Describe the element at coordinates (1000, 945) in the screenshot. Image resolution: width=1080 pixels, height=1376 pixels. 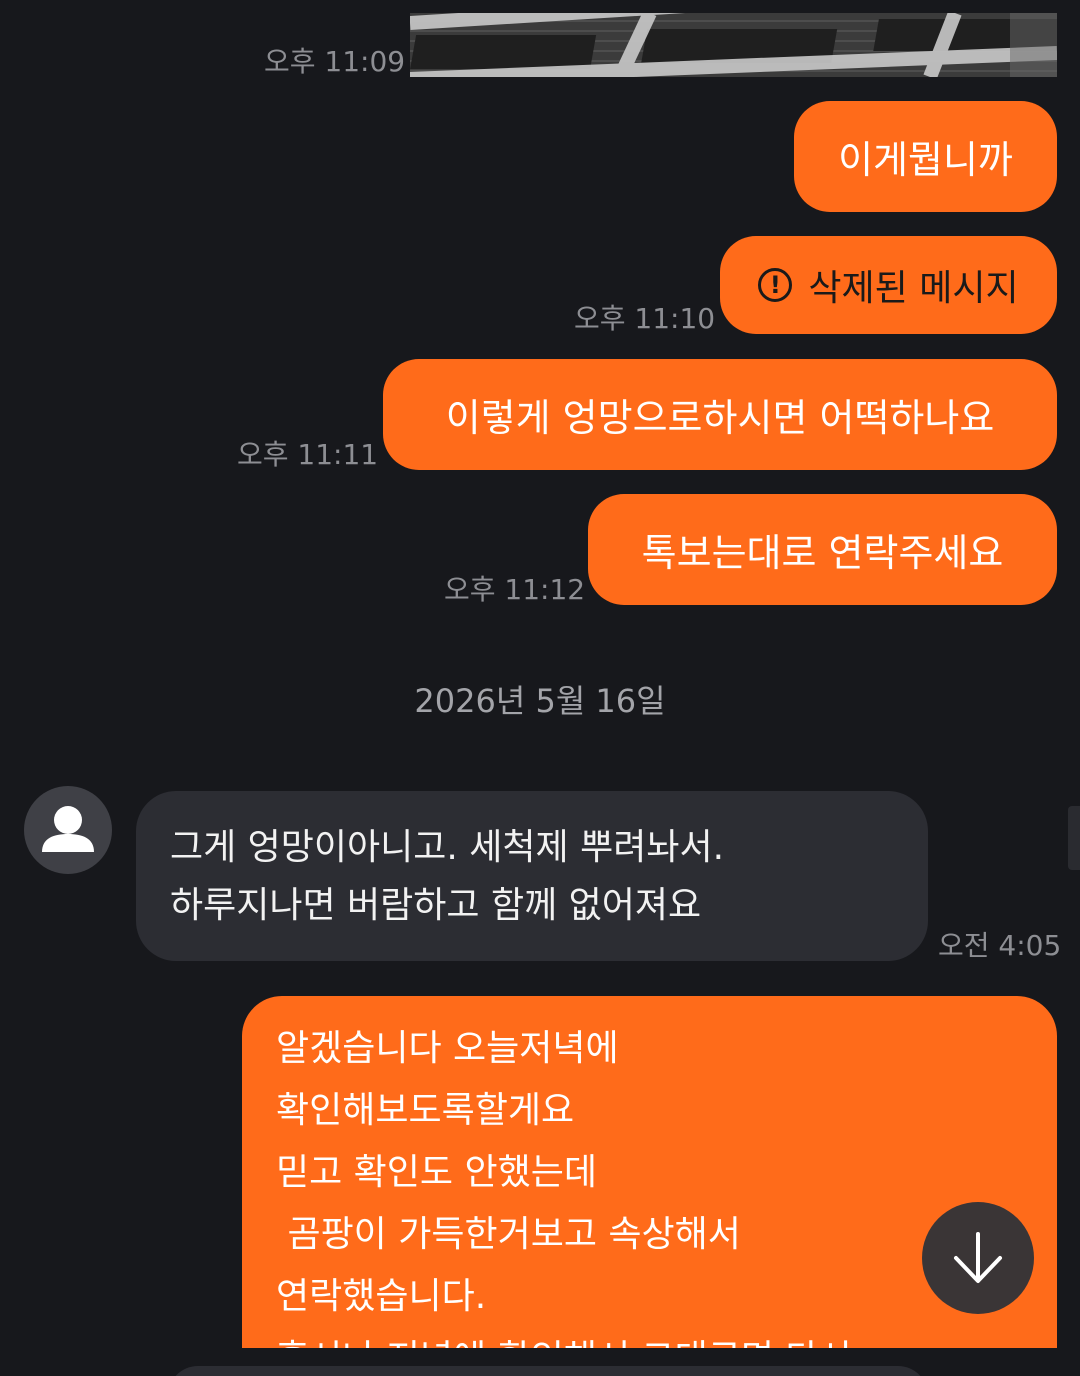
I see `message-timestamp: 오전 4:05` at that location.